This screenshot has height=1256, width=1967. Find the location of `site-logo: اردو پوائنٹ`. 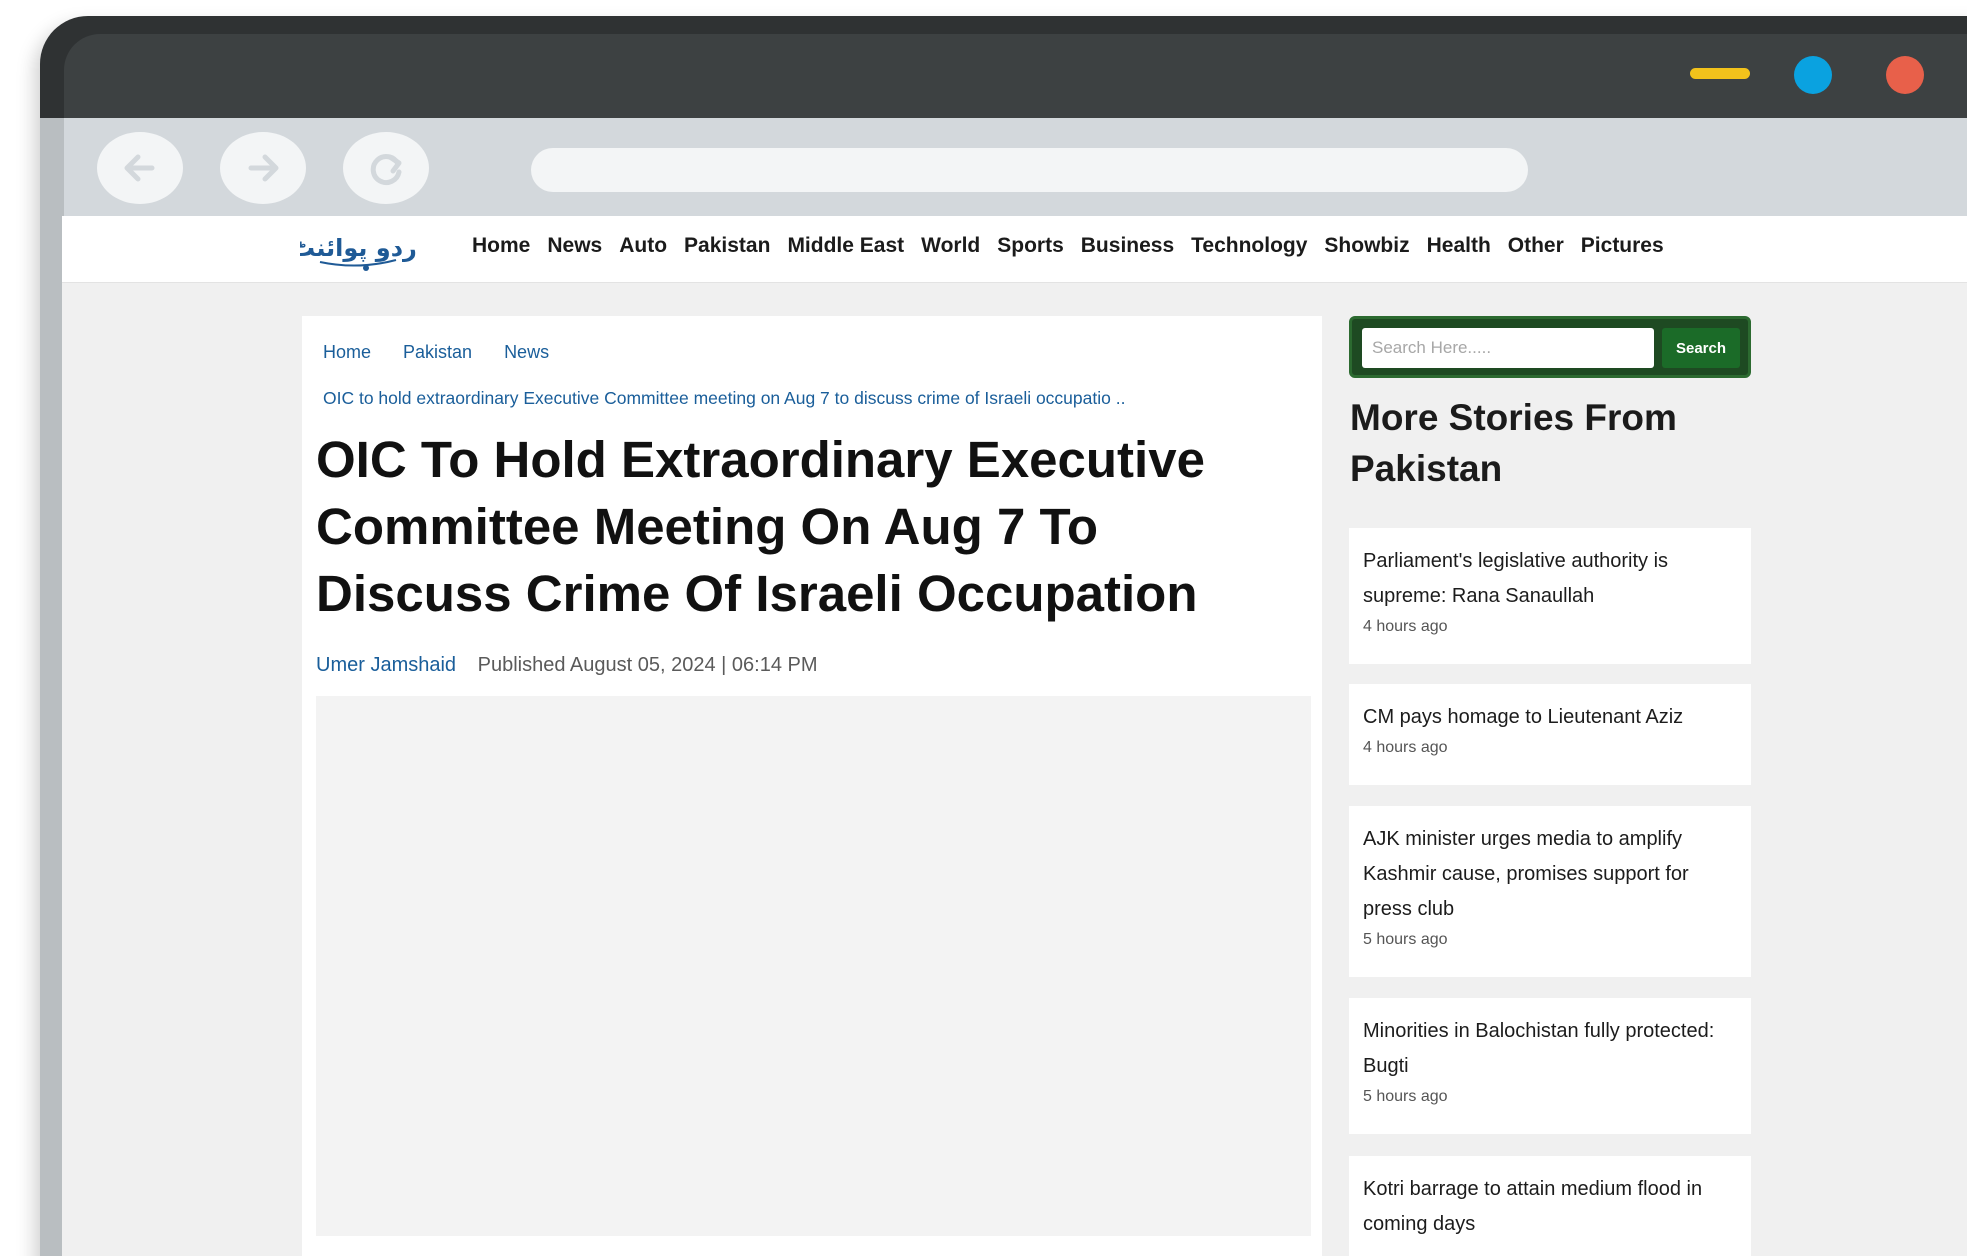

site-logo: اردو پوائنٹ is located at coordinates (358, 249).